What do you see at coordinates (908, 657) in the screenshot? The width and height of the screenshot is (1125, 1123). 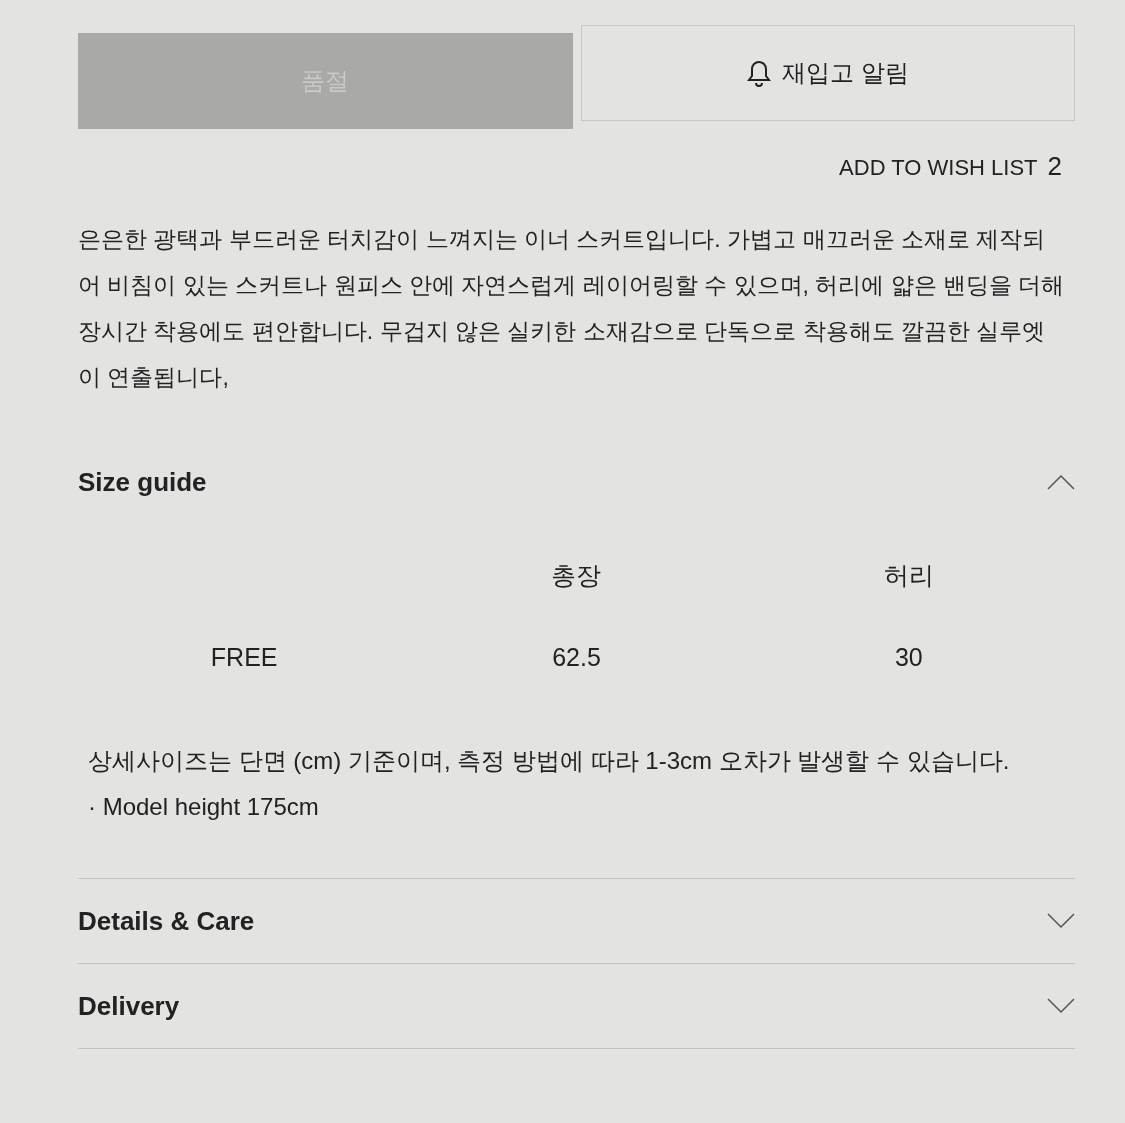 I see `table-cell-text: 30` at bounding box center [908, 657].